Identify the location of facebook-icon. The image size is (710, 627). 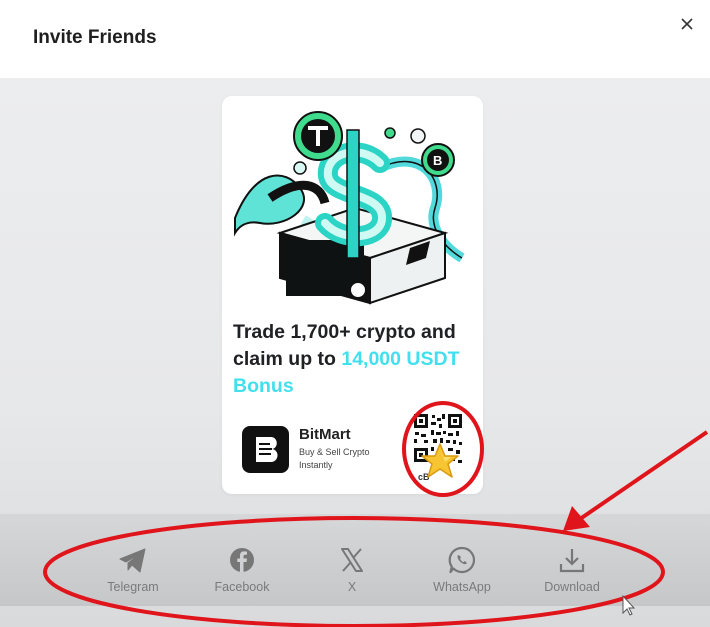
(242, 560).